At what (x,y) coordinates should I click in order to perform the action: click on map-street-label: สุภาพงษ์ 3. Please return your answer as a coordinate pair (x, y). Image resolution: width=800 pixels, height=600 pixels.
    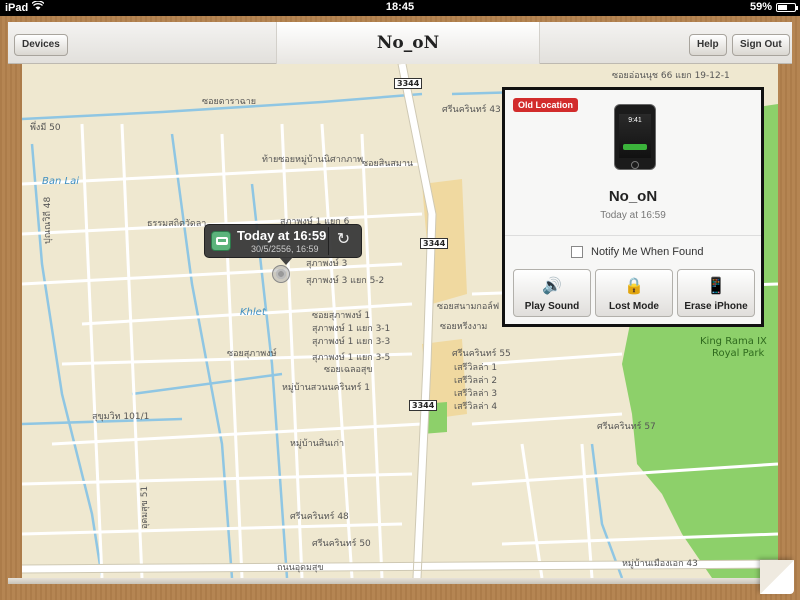
    Looking at the image, I should click on (327, 264).